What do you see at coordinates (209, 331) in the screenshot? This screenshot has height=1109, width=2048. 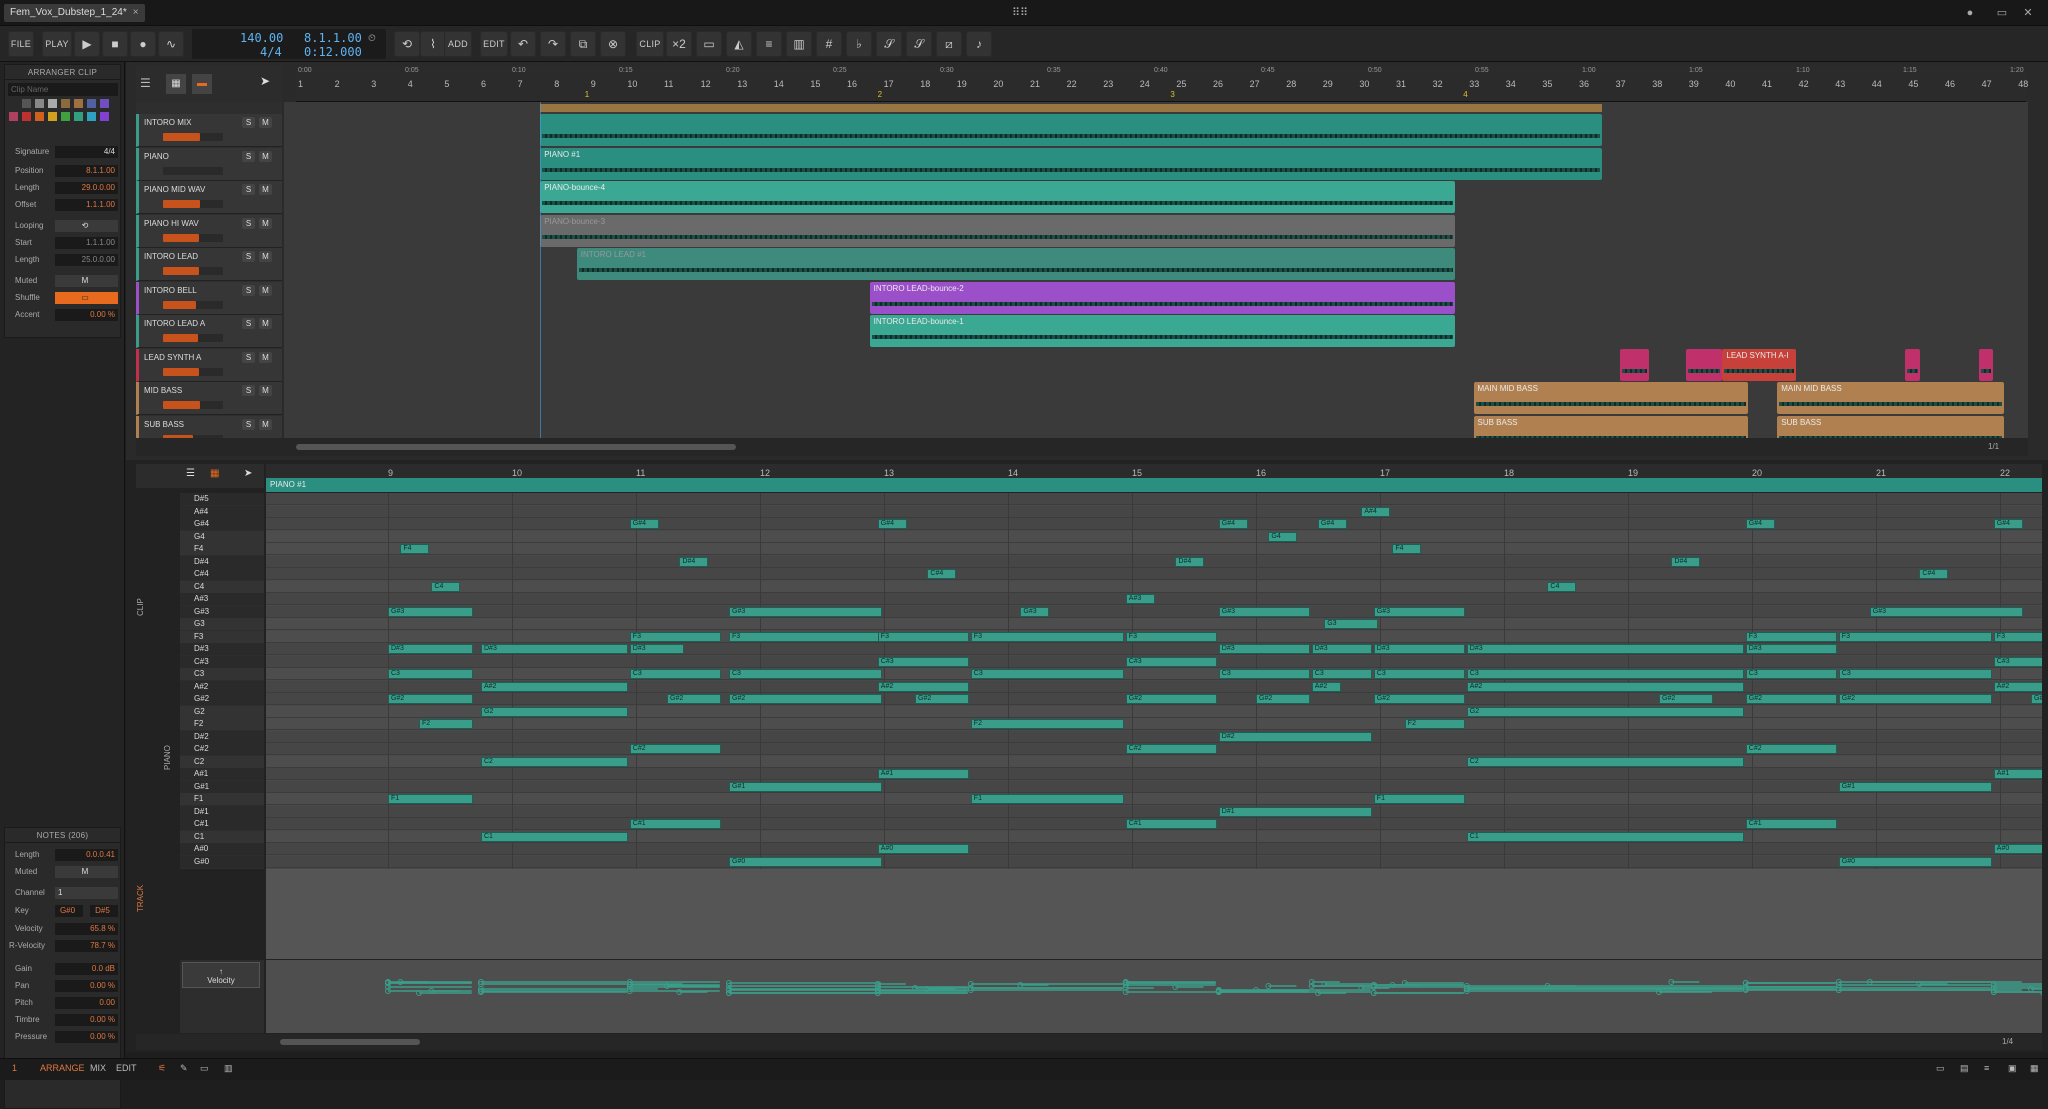 I see `track-header: INTORO LEAD A SM` at bounding box center [209, 331].